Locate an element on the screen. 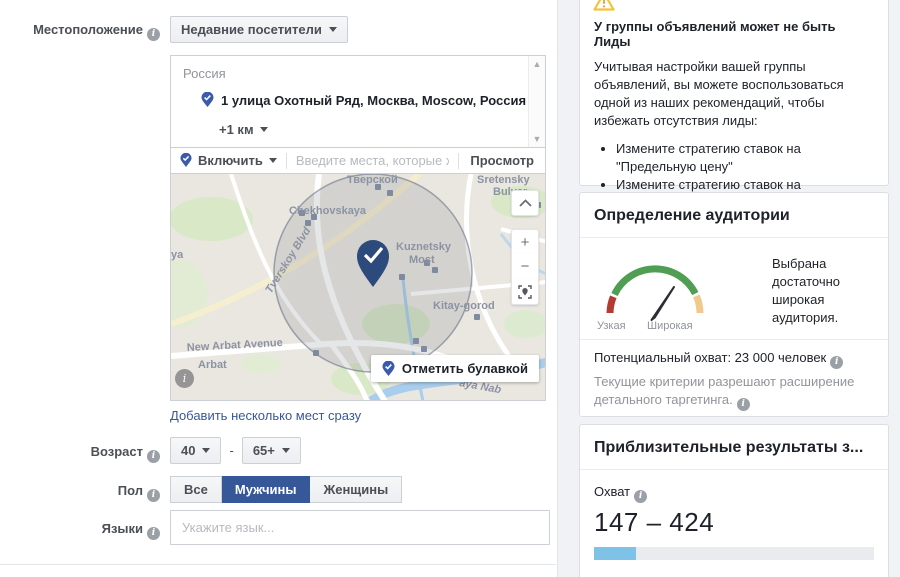 The height and width of the screenshot is (577, 900). gender-segmented-control: Все Мужчины Женщины is located at coordinates (286, 489).